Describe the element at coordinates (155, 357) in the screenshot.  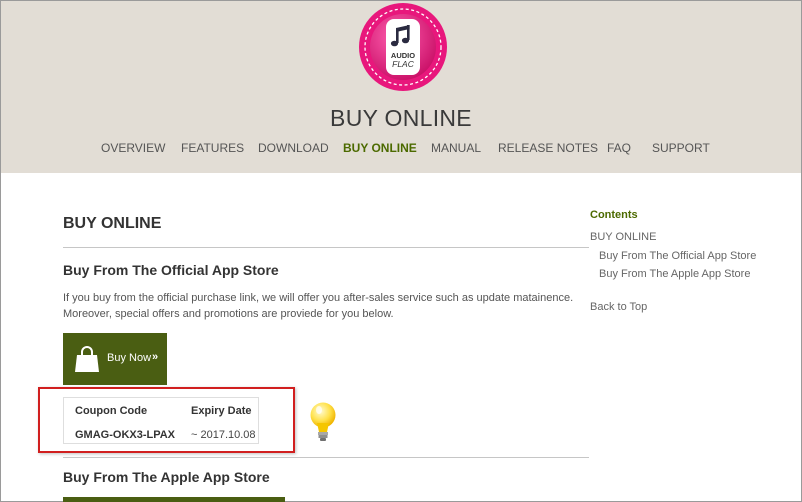
I see `chevron-right-icon: »` at that location.